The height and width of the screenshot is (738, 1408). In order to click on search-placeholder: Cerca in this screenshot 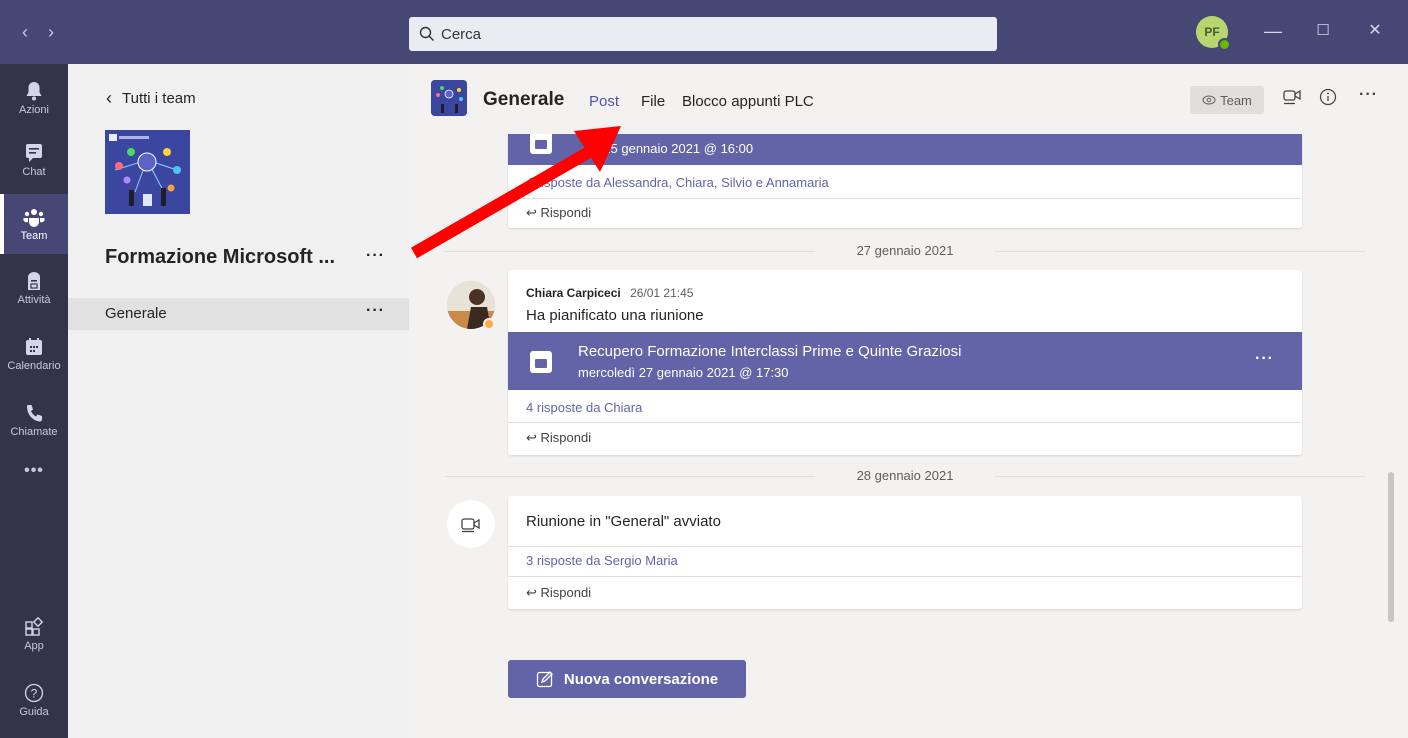, I will do `click(461, 34)`.